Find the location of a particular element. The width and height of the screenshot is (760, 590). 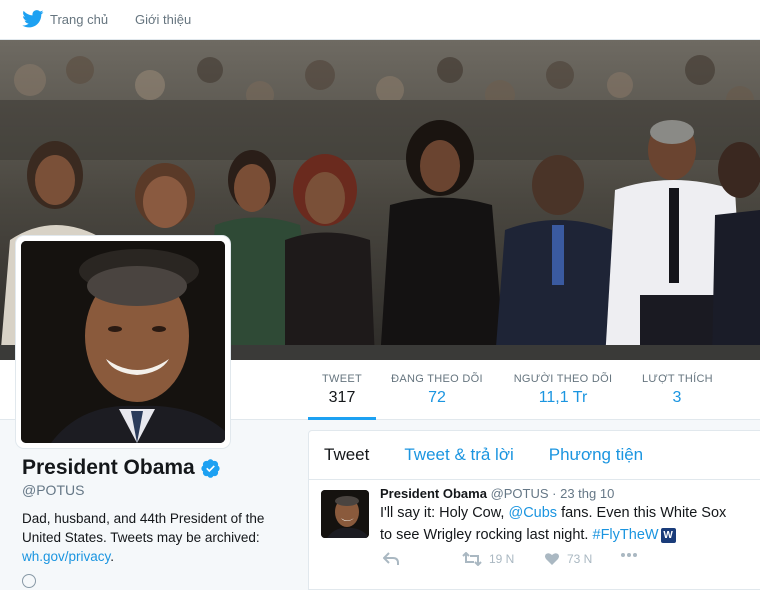

about-nav-link: Giới thiệu is located at coordinates (163, 19).